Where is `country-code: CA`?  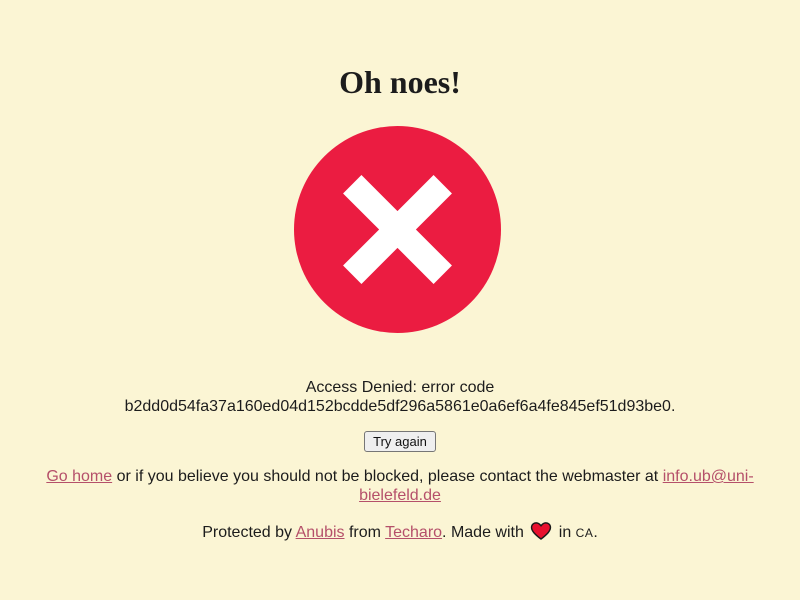 country-code: CA is located at coordinates (584, 533).